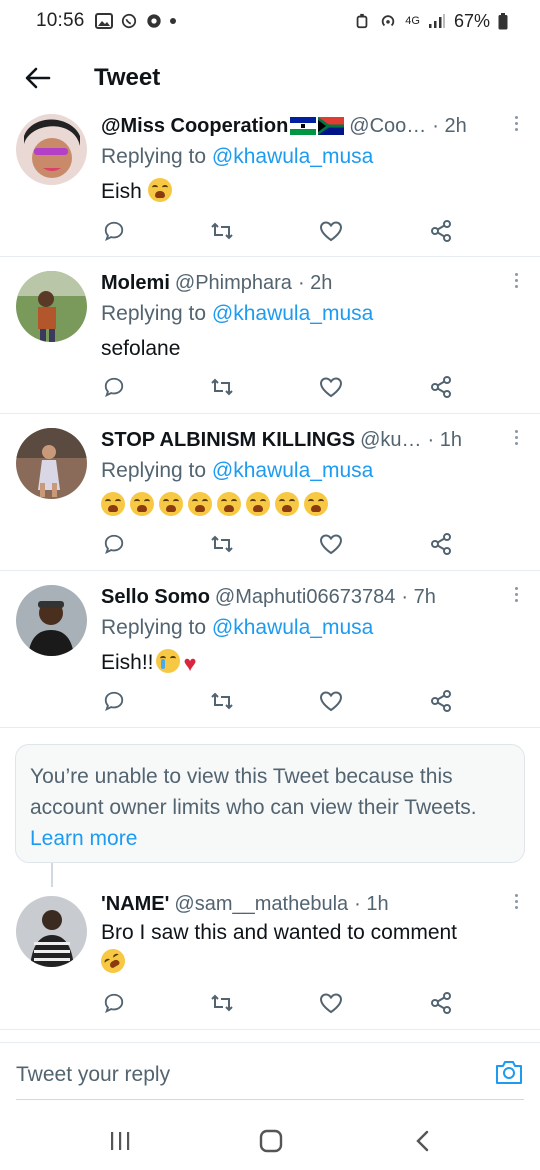 The image size is (540, 1170). What do you see at coordinates (471, 20) in the screenshot?
I see `battery-percent: 67%` at bounding box center [471, 20].